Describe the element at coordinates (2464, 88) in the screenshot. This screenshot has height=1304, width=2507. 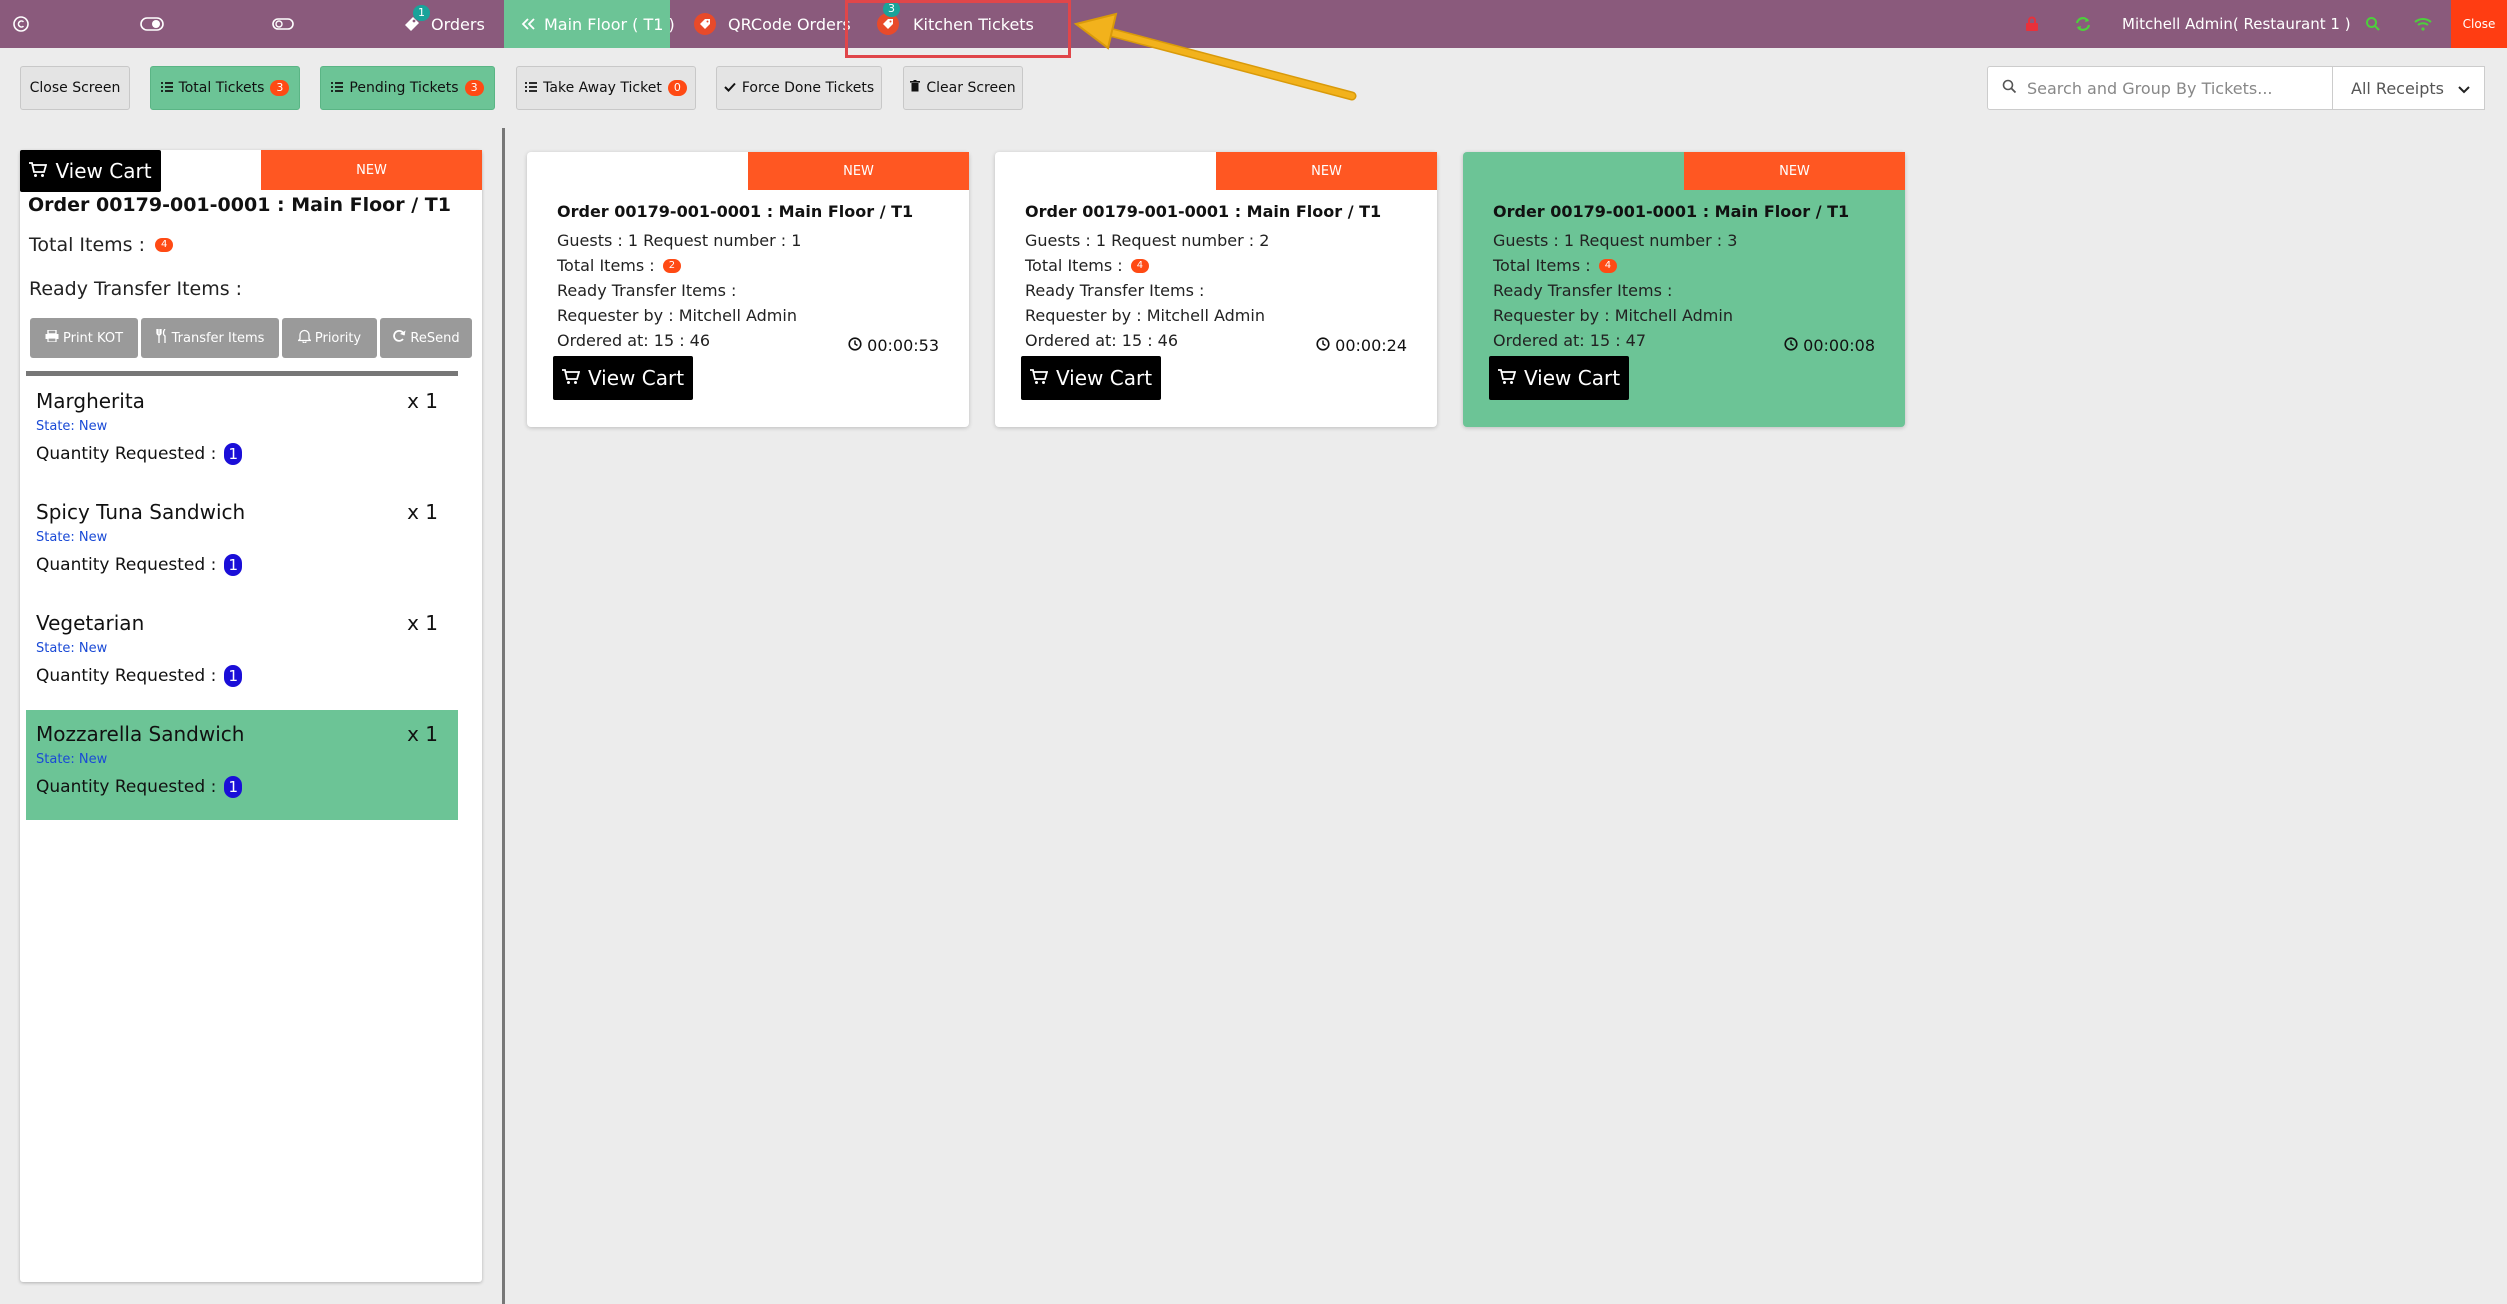
I see `chevron-down-icon` at that location.